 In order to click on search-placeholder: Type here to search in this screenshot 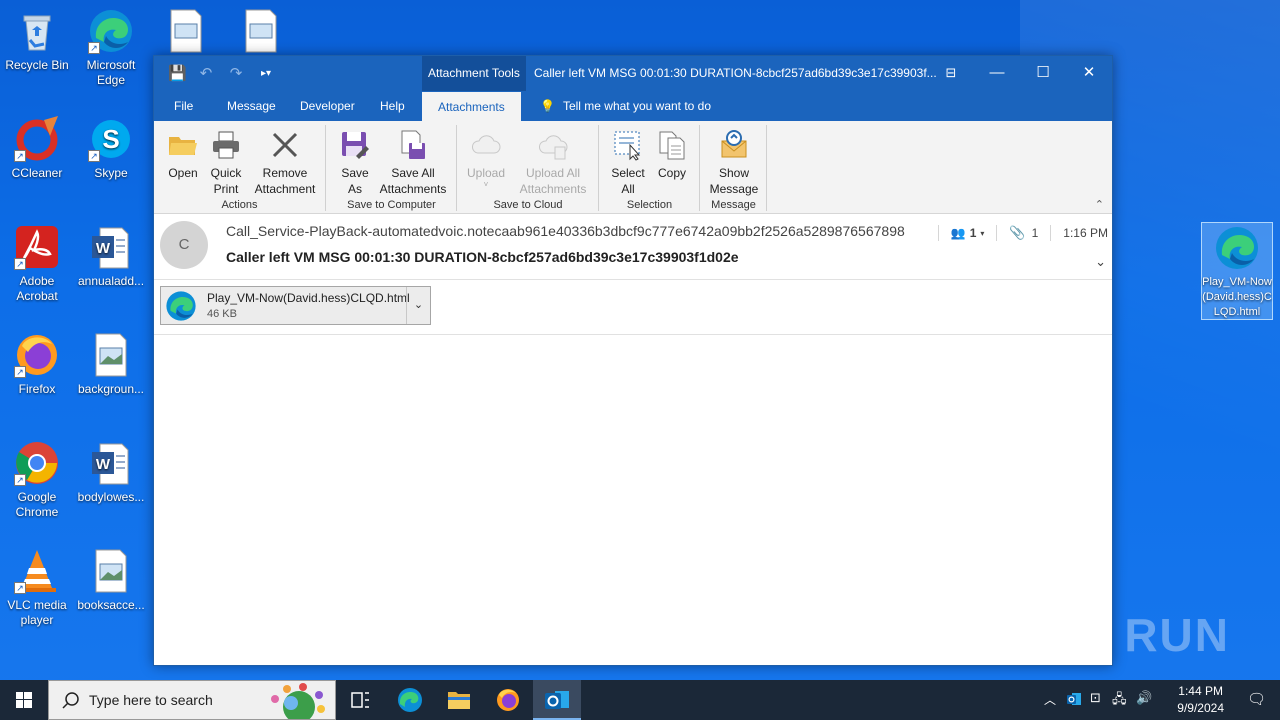, I will do `click(151, 700)`.